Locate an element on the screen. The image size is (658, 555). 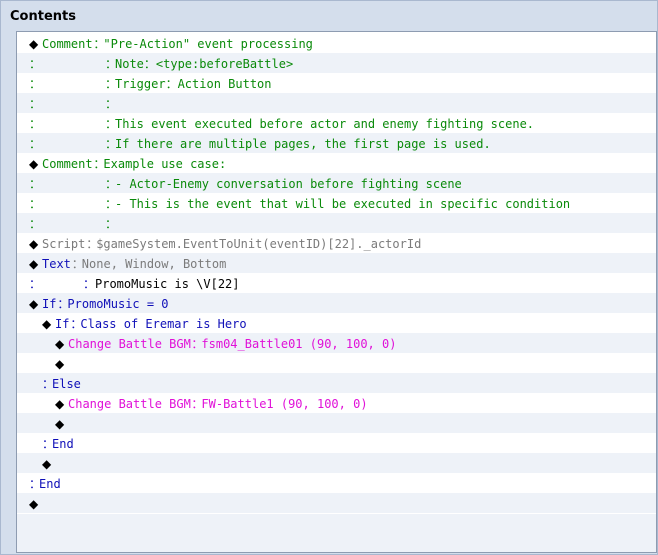
command-text: "Pre-Action" event processing is located at coordinates (208, 44).